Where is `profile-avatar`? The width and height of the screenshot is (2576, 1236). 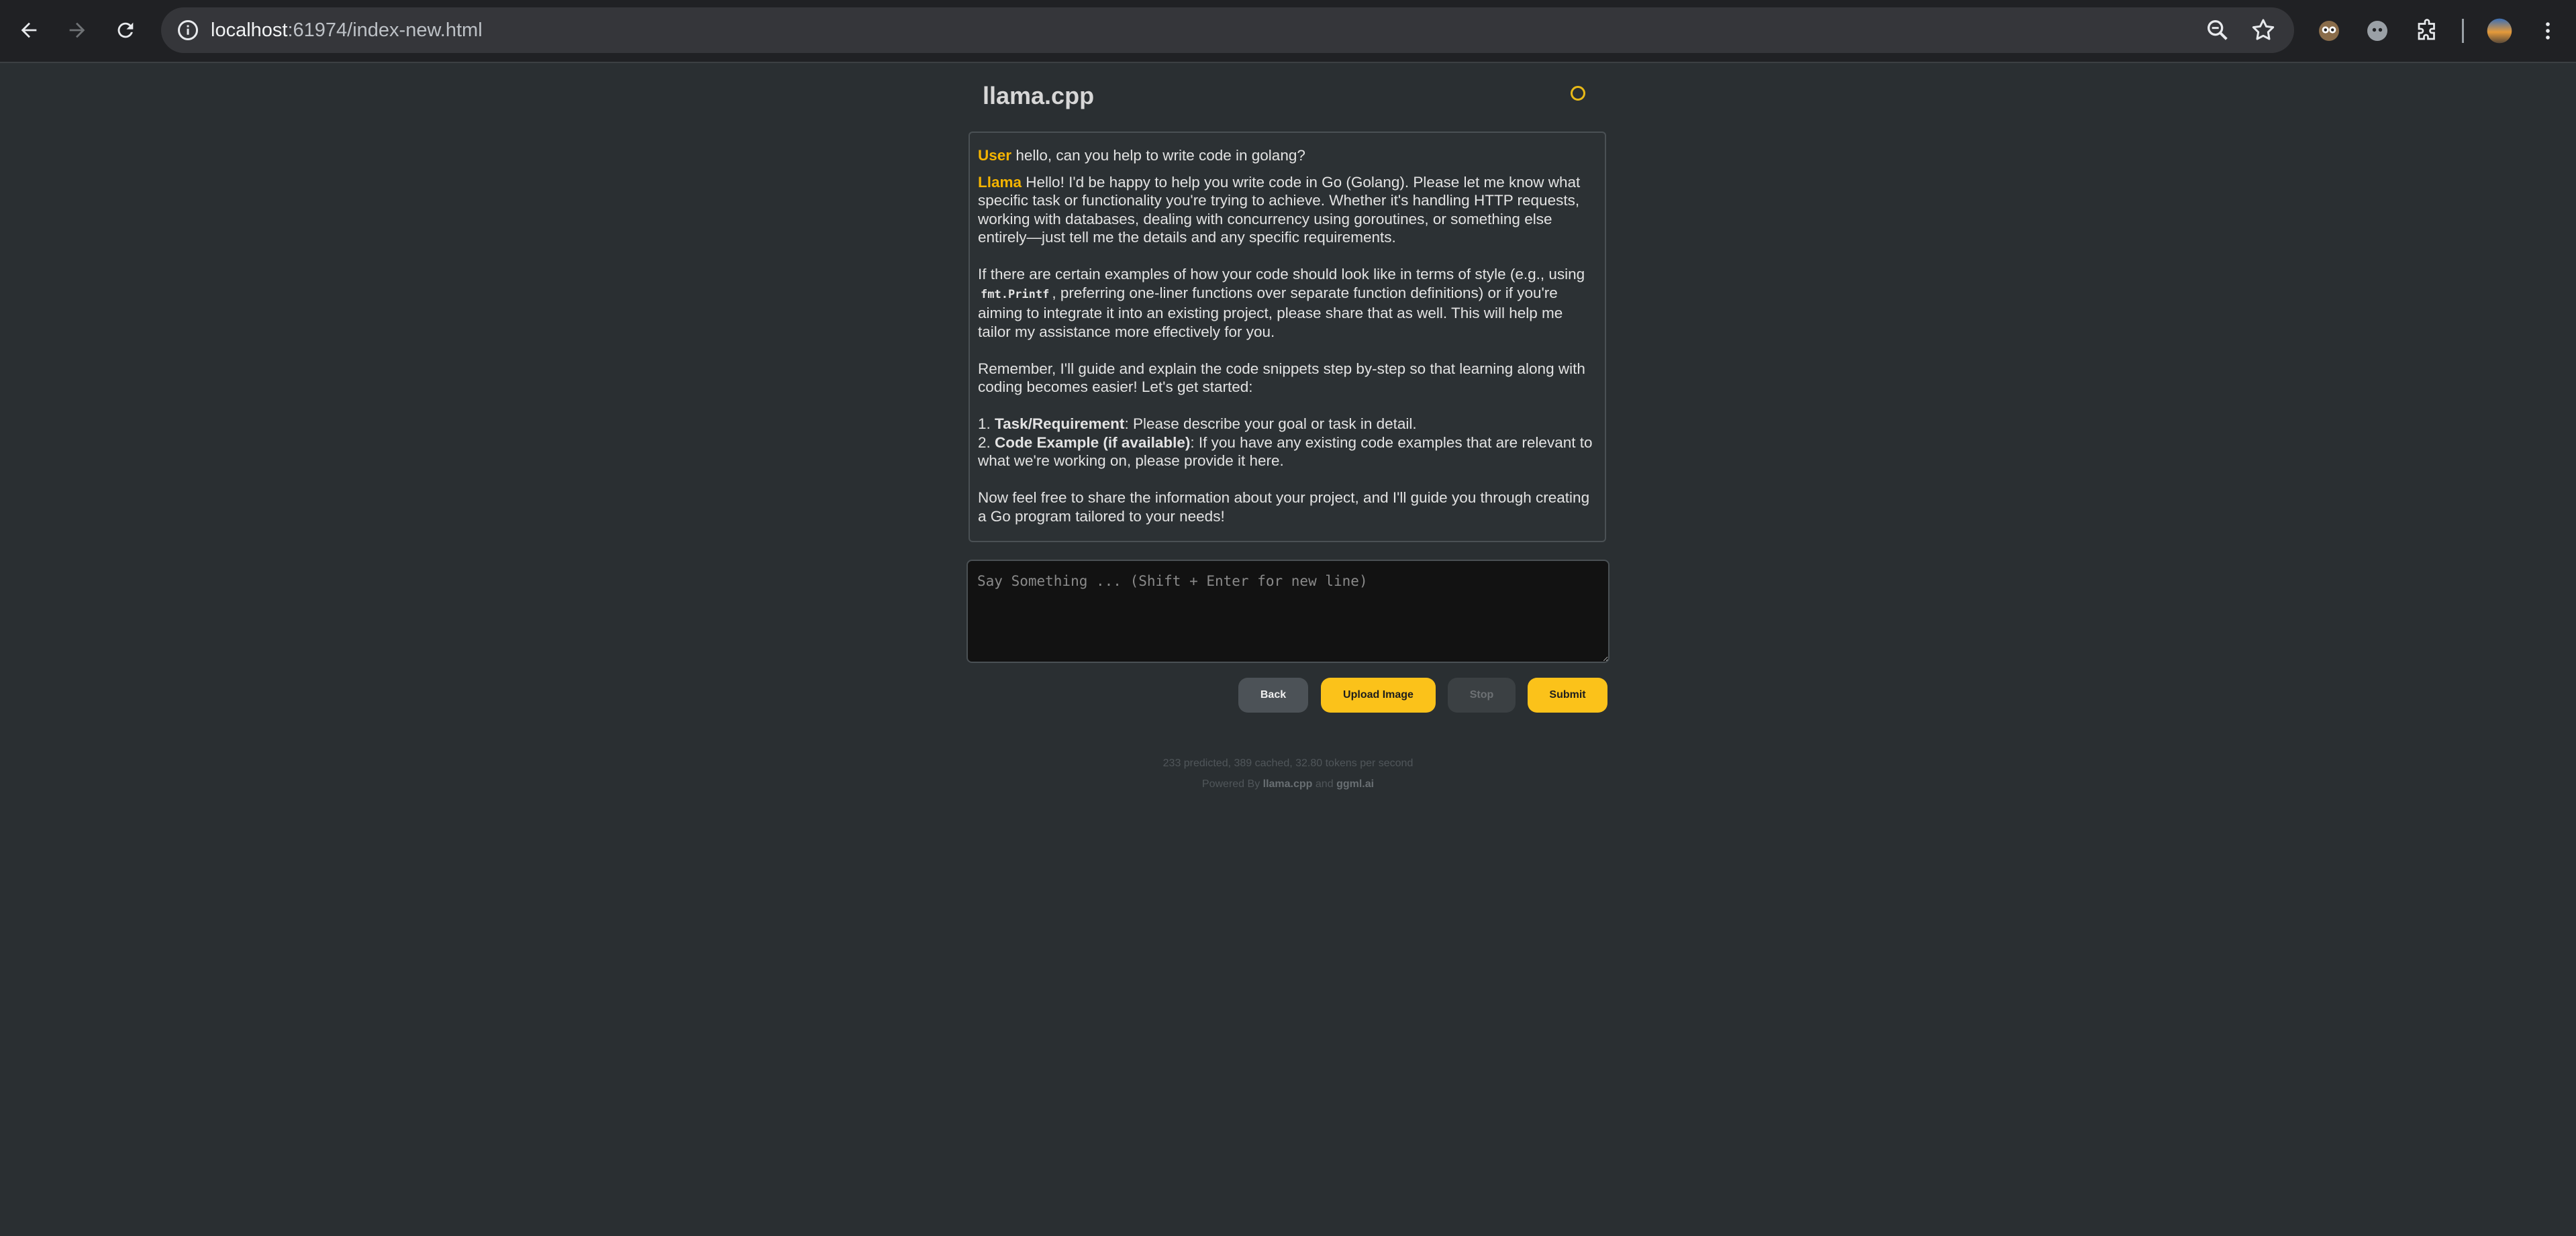
profile-avatar is located at coordinates (2499, 30).